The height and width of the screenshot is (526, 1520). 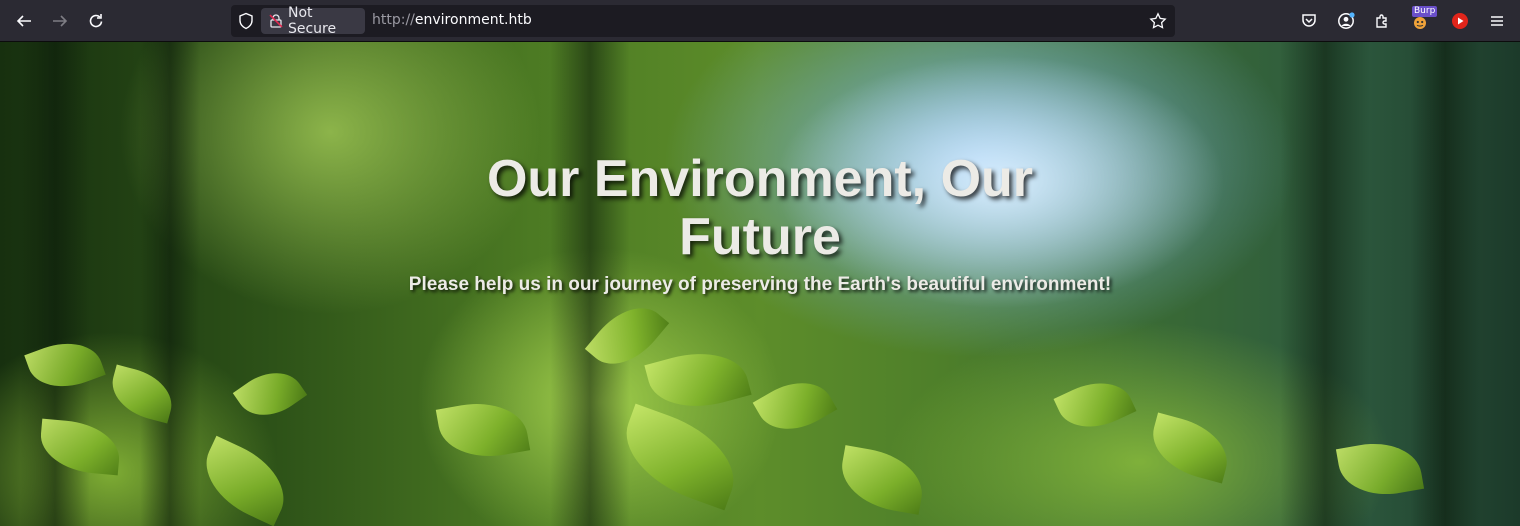 I want to click on forward-arrow-icon, so click(x=60, y=21).